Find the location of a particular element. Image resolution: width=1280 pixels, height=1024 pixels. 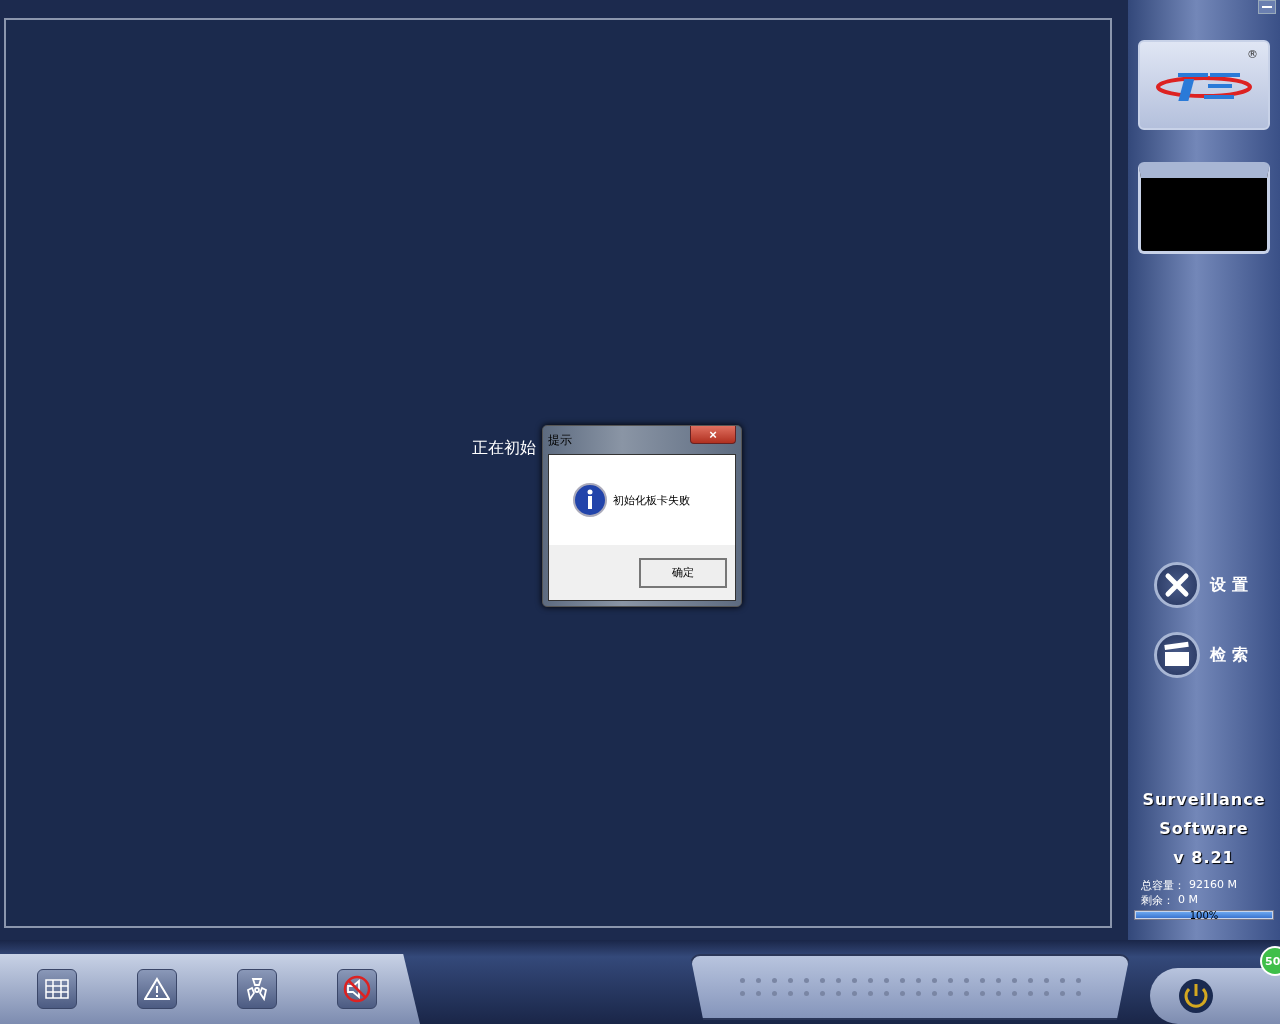

dialog-message: 初始化板卡失败 is located at coordinates (651, 500).